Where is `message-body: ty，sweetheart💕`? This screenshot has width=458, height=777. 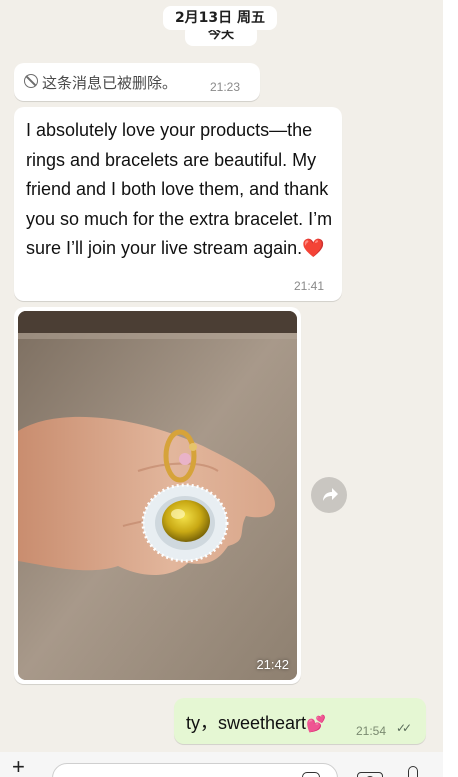
message-body: ty，sweetheart💕 is located at coordinates (256, 722).